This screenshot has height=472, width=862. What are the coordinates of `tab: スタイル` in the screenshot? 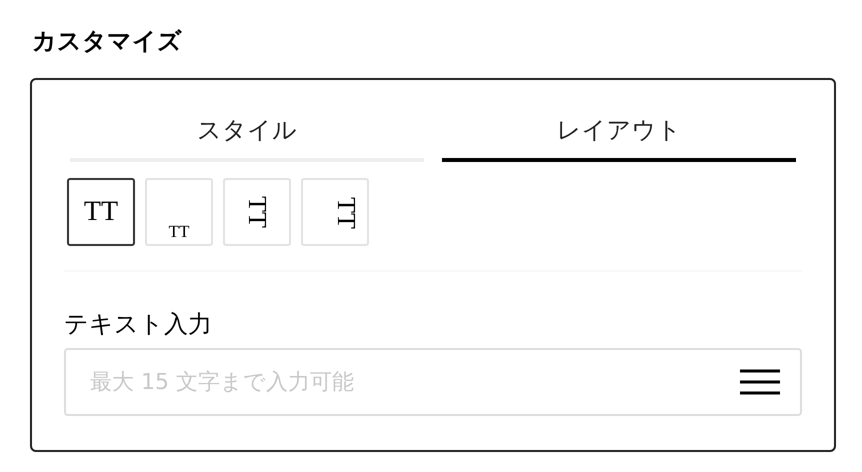 It's located at (247, 135).